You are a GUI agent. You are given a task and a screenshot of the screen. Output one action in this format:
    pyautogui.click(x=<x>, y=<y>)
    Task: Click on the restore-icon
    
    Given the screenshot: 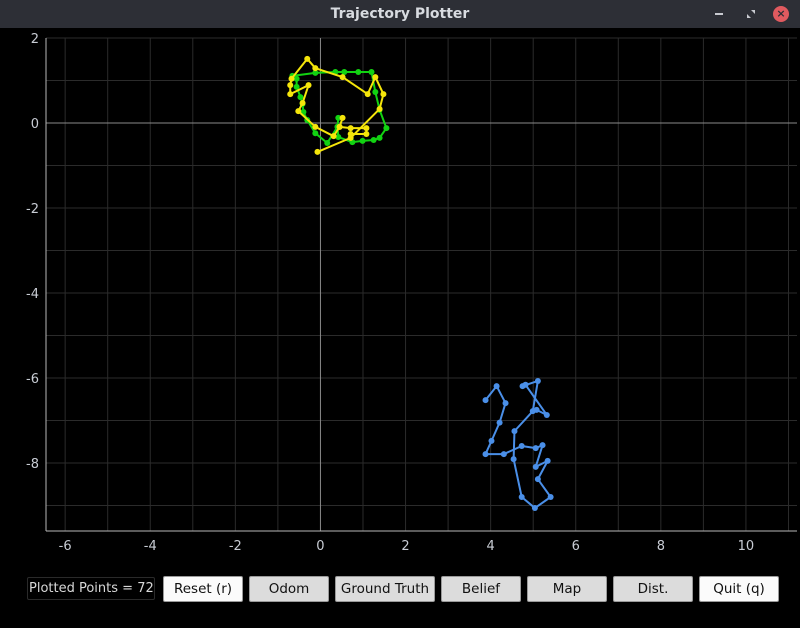 What is the action you would take?
    pyautogui.click(x=751, y=14)
    